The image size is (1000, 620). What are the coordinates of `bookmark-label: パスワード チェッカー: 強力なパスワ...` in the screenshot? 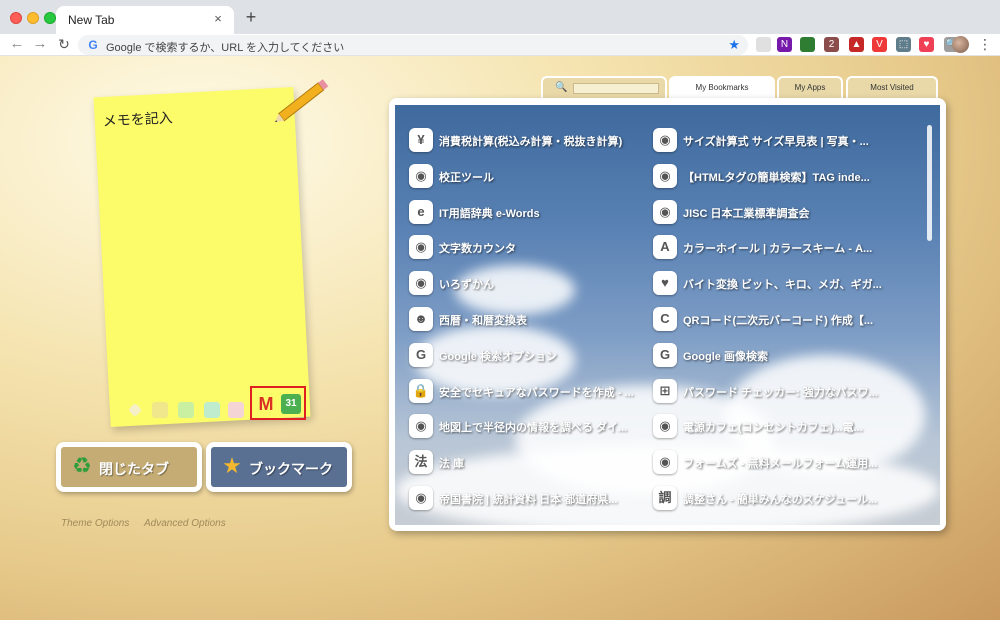 It's located at (780, 392).